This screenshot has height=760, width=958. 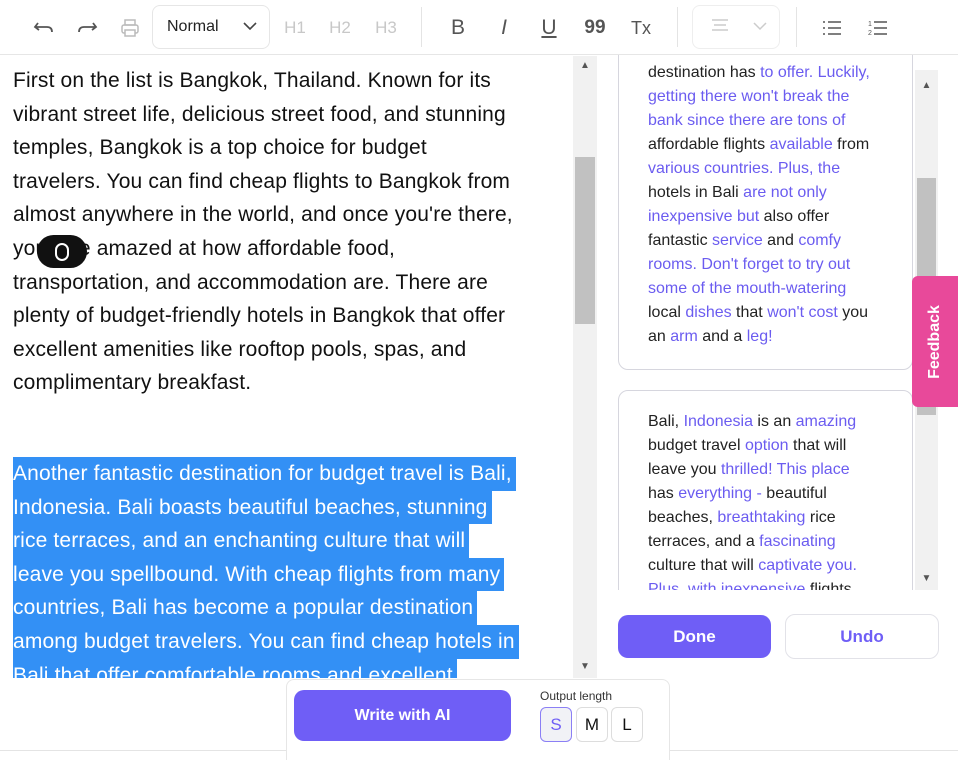 I want to click on bold-button: B, so click(x=458, y=28).